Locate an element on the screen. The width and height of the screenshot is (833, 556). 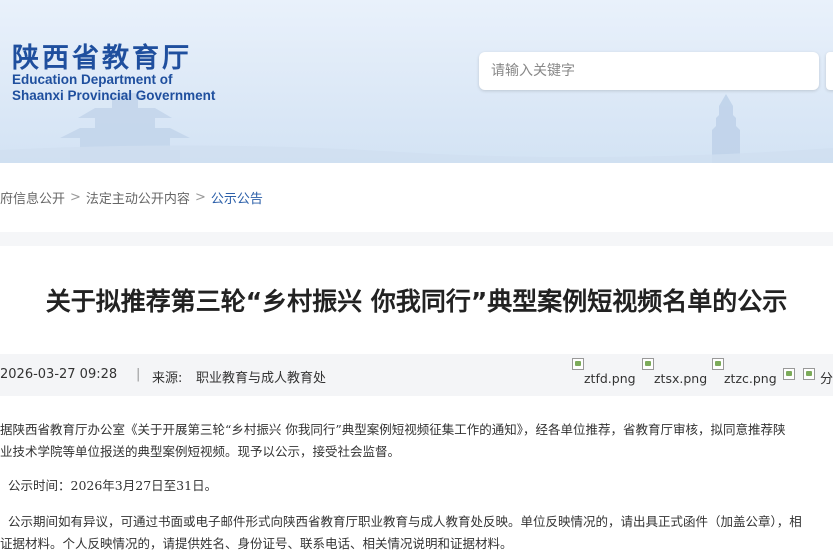
search-box is located at coordinates (649, 71).